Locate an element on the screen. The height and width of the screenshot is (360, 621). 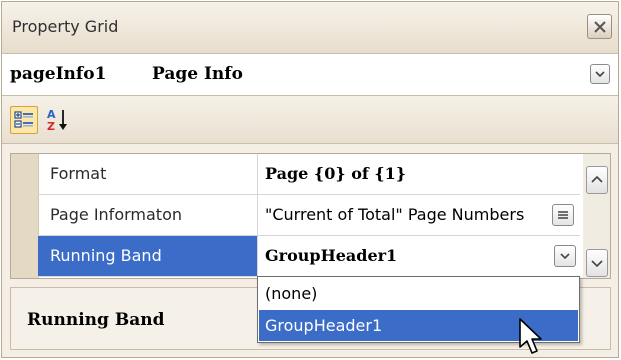
property-row-running-band: Running Band GroupHeader1 is located at coordinates (309, 256).